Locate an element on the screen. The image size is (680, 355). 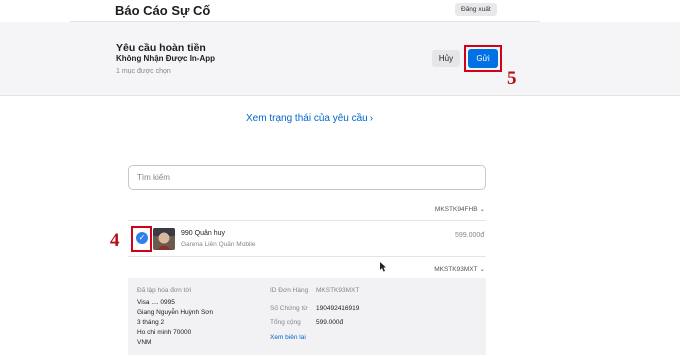
order-id-value: MKSTK93MXT is located at coordinates (338, 290).